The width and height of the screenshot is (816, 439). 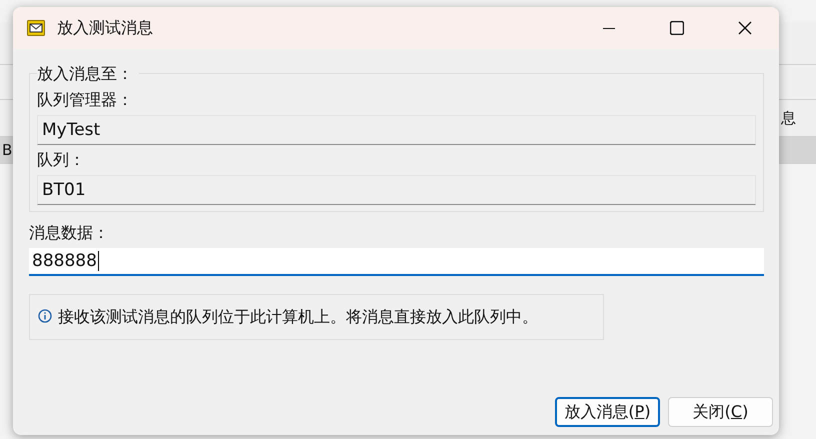 What do you see at coordinates (396, 130) in the screenshot?
I see `readonly-field: MyTest` at bounding box center [396, 130].